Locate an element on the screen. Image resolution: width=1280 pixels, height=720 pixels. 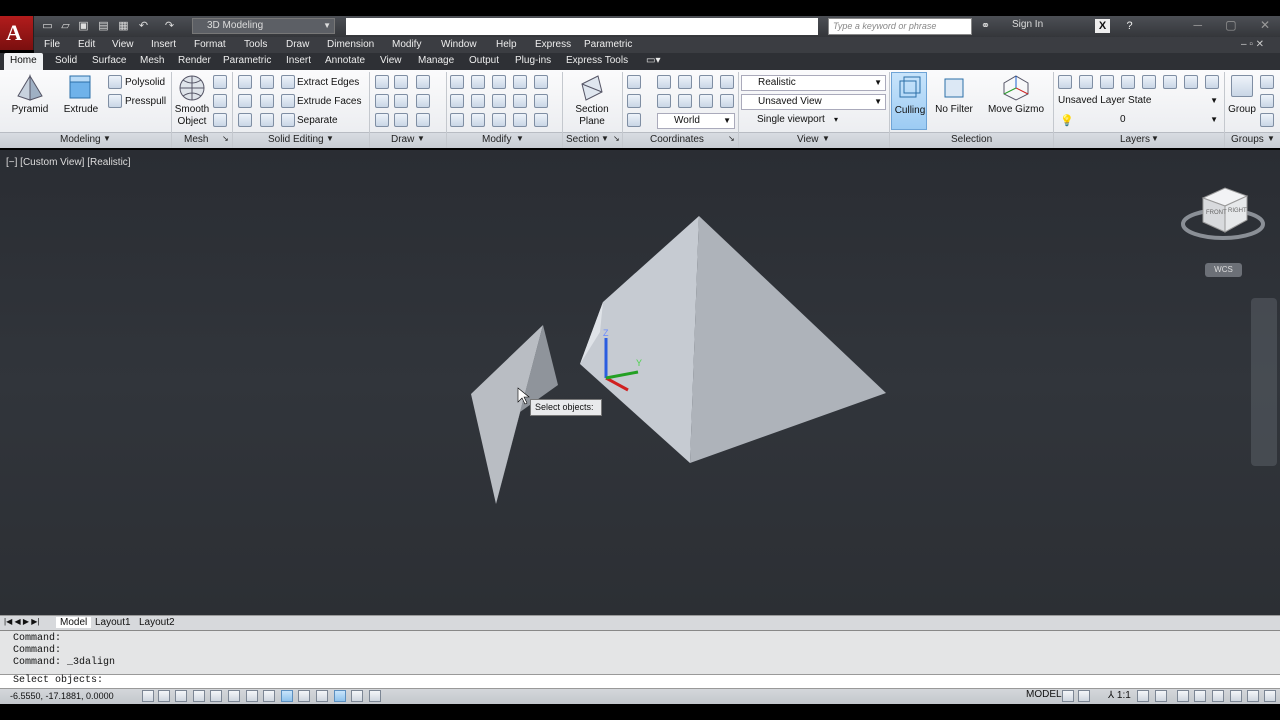
separate-icon is located at coordinates (288, 120).